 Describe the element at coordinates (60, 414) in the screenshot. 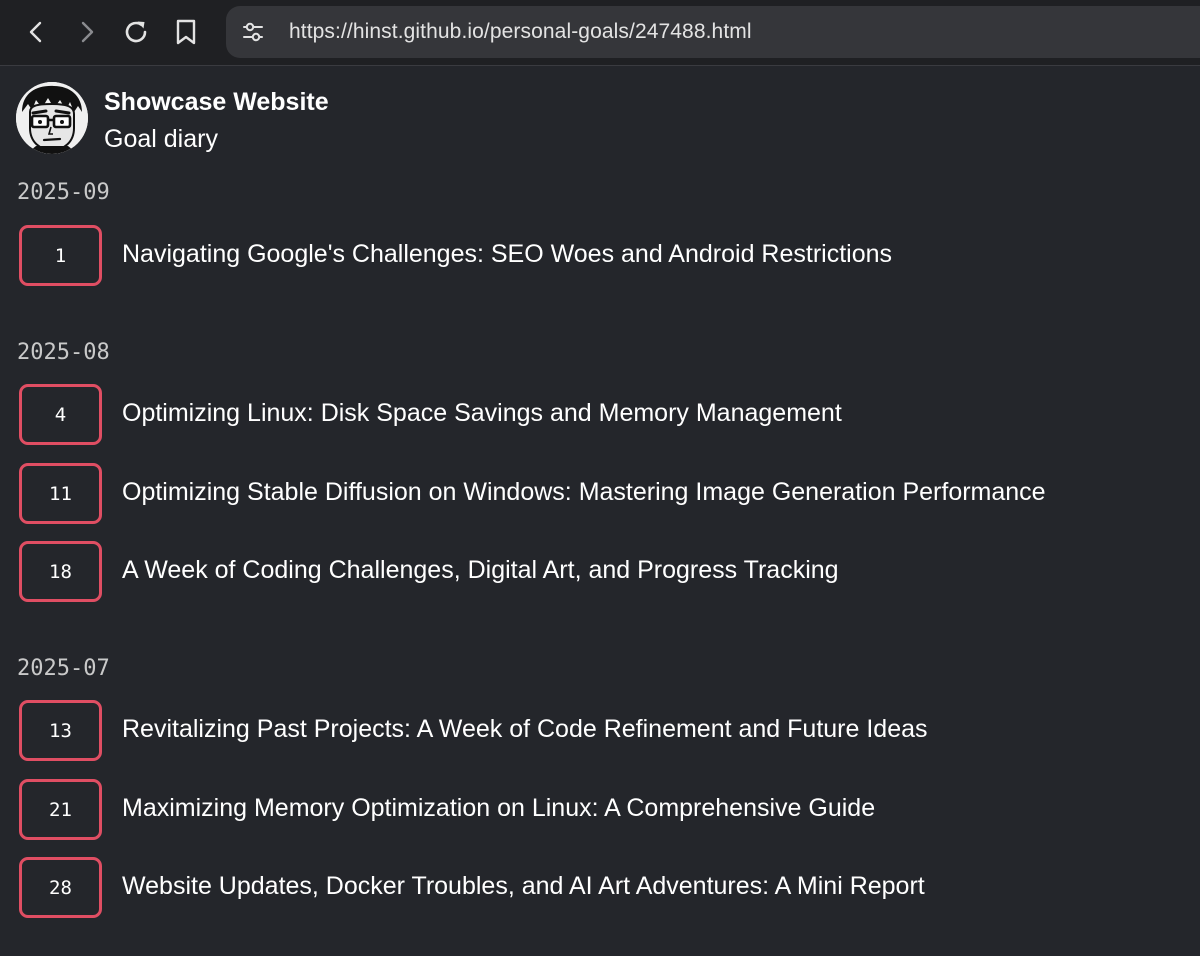

I see `day-badge: 4` at that location.